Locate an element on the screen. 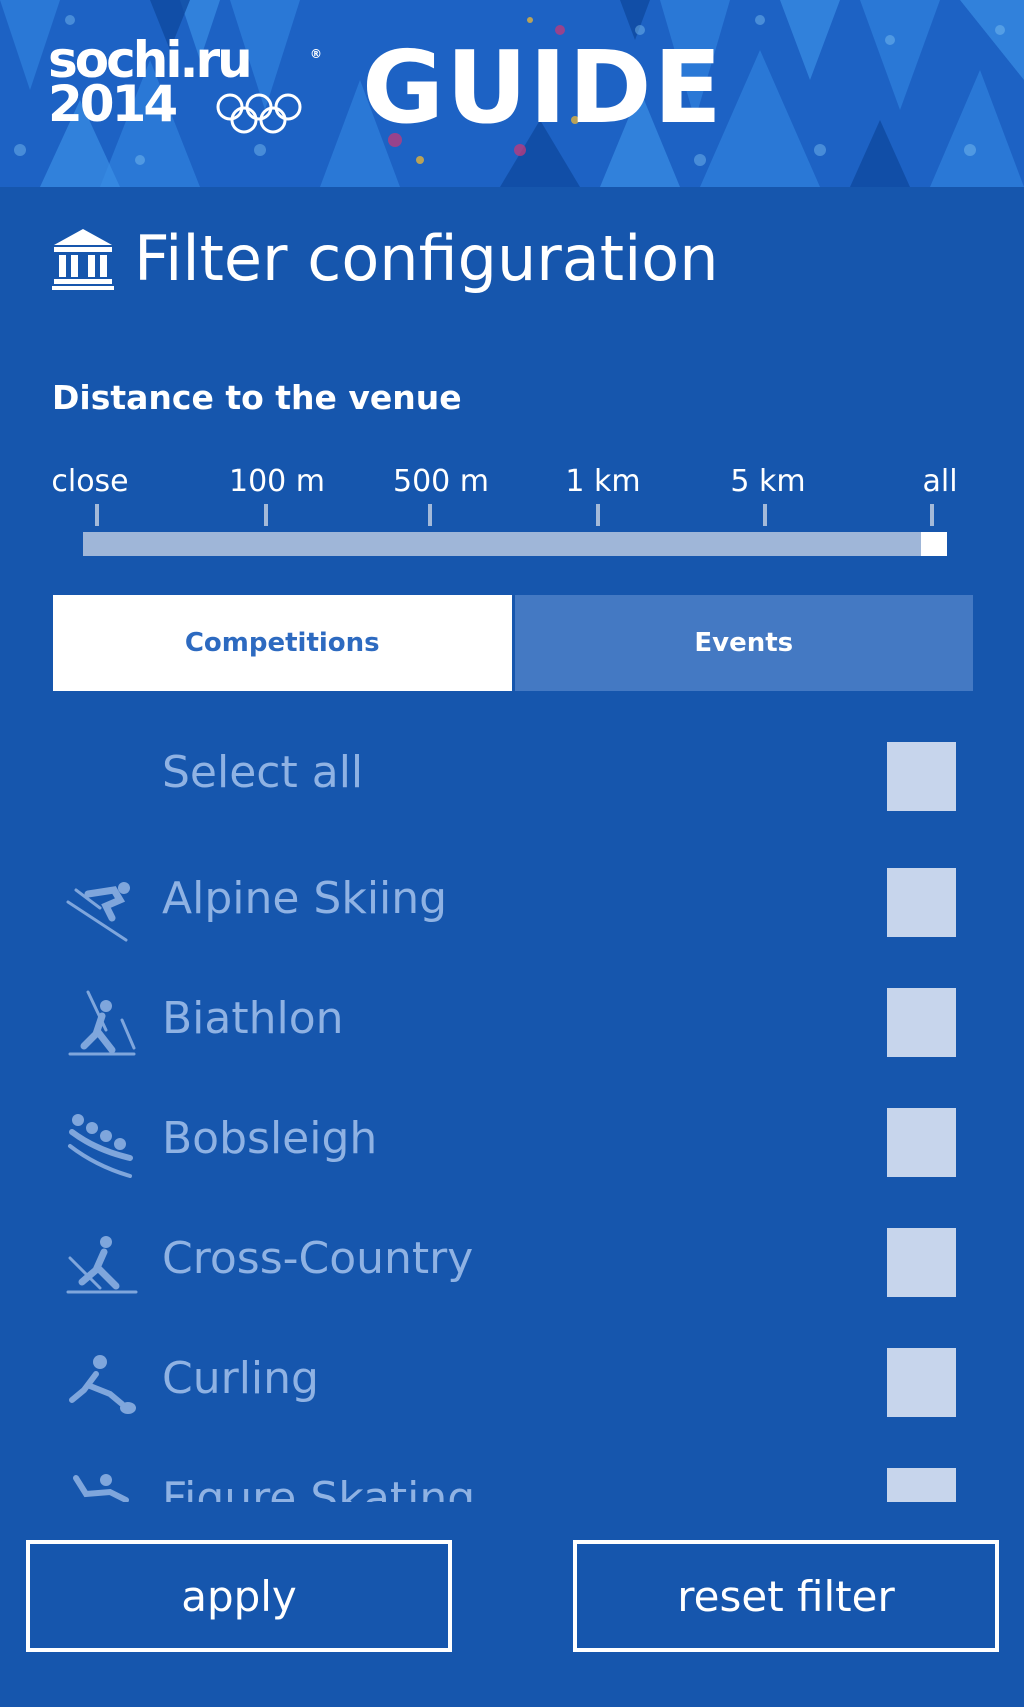  list-item-bobsleigh: Bobsleigh is located at coordinates (512, 1143).